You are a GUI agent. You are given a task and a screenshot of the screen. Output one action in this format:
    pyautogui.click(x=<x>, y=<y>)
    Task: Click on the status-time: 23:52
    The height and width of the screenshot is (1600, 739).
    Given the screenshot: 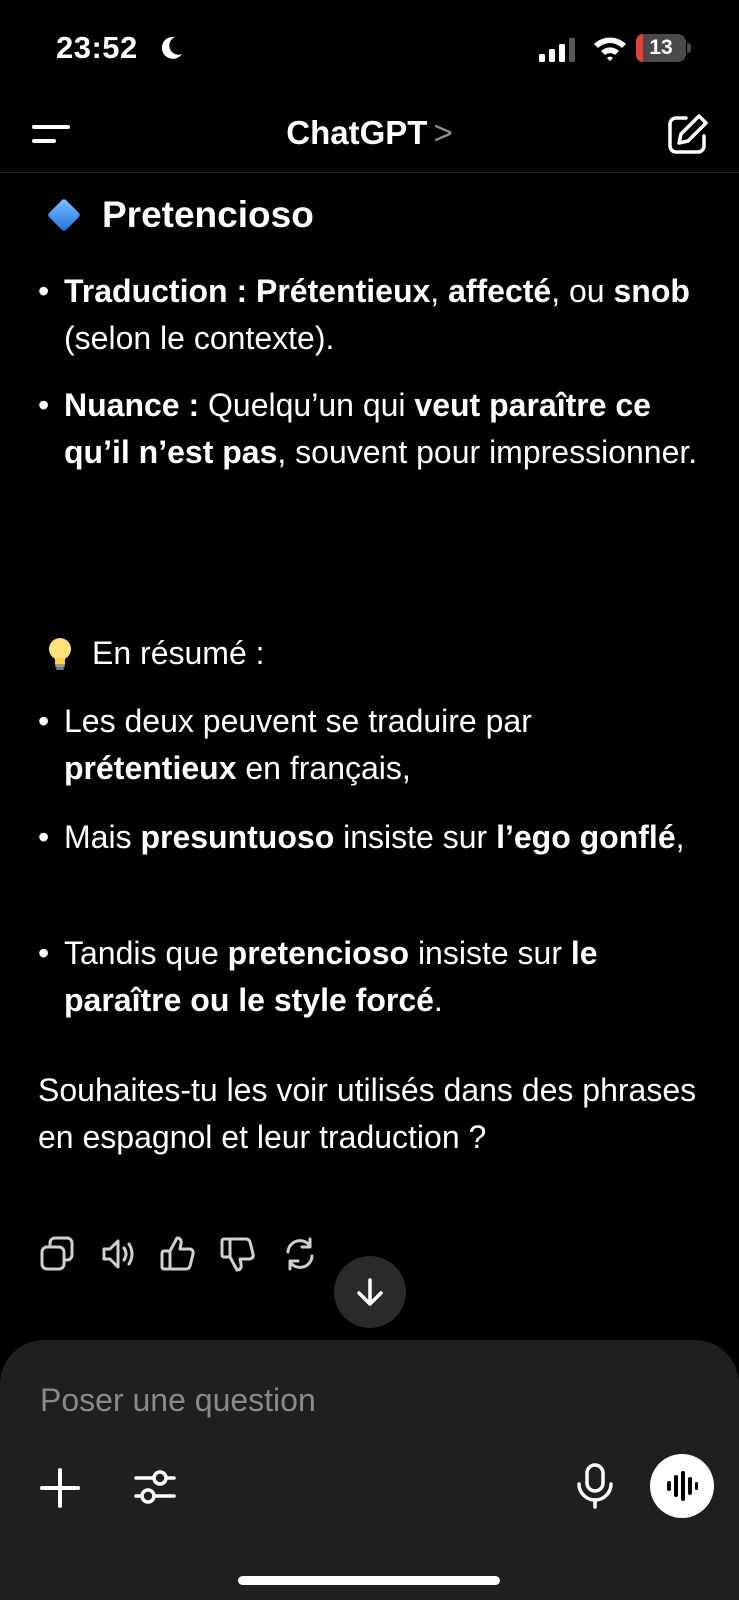 What is the action you would take?
    pyautogui.click(x=97, y=47)
    